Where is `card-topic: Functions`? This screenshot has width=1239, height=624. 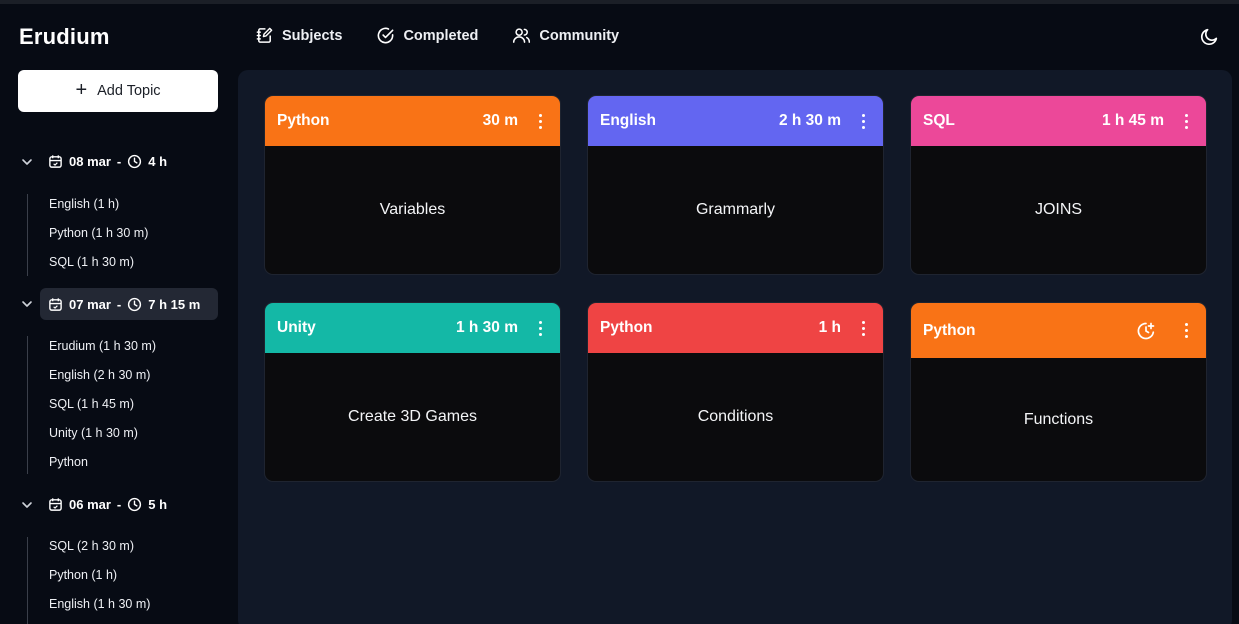 card-topic: Functions is located at coordinates (1058, 419).